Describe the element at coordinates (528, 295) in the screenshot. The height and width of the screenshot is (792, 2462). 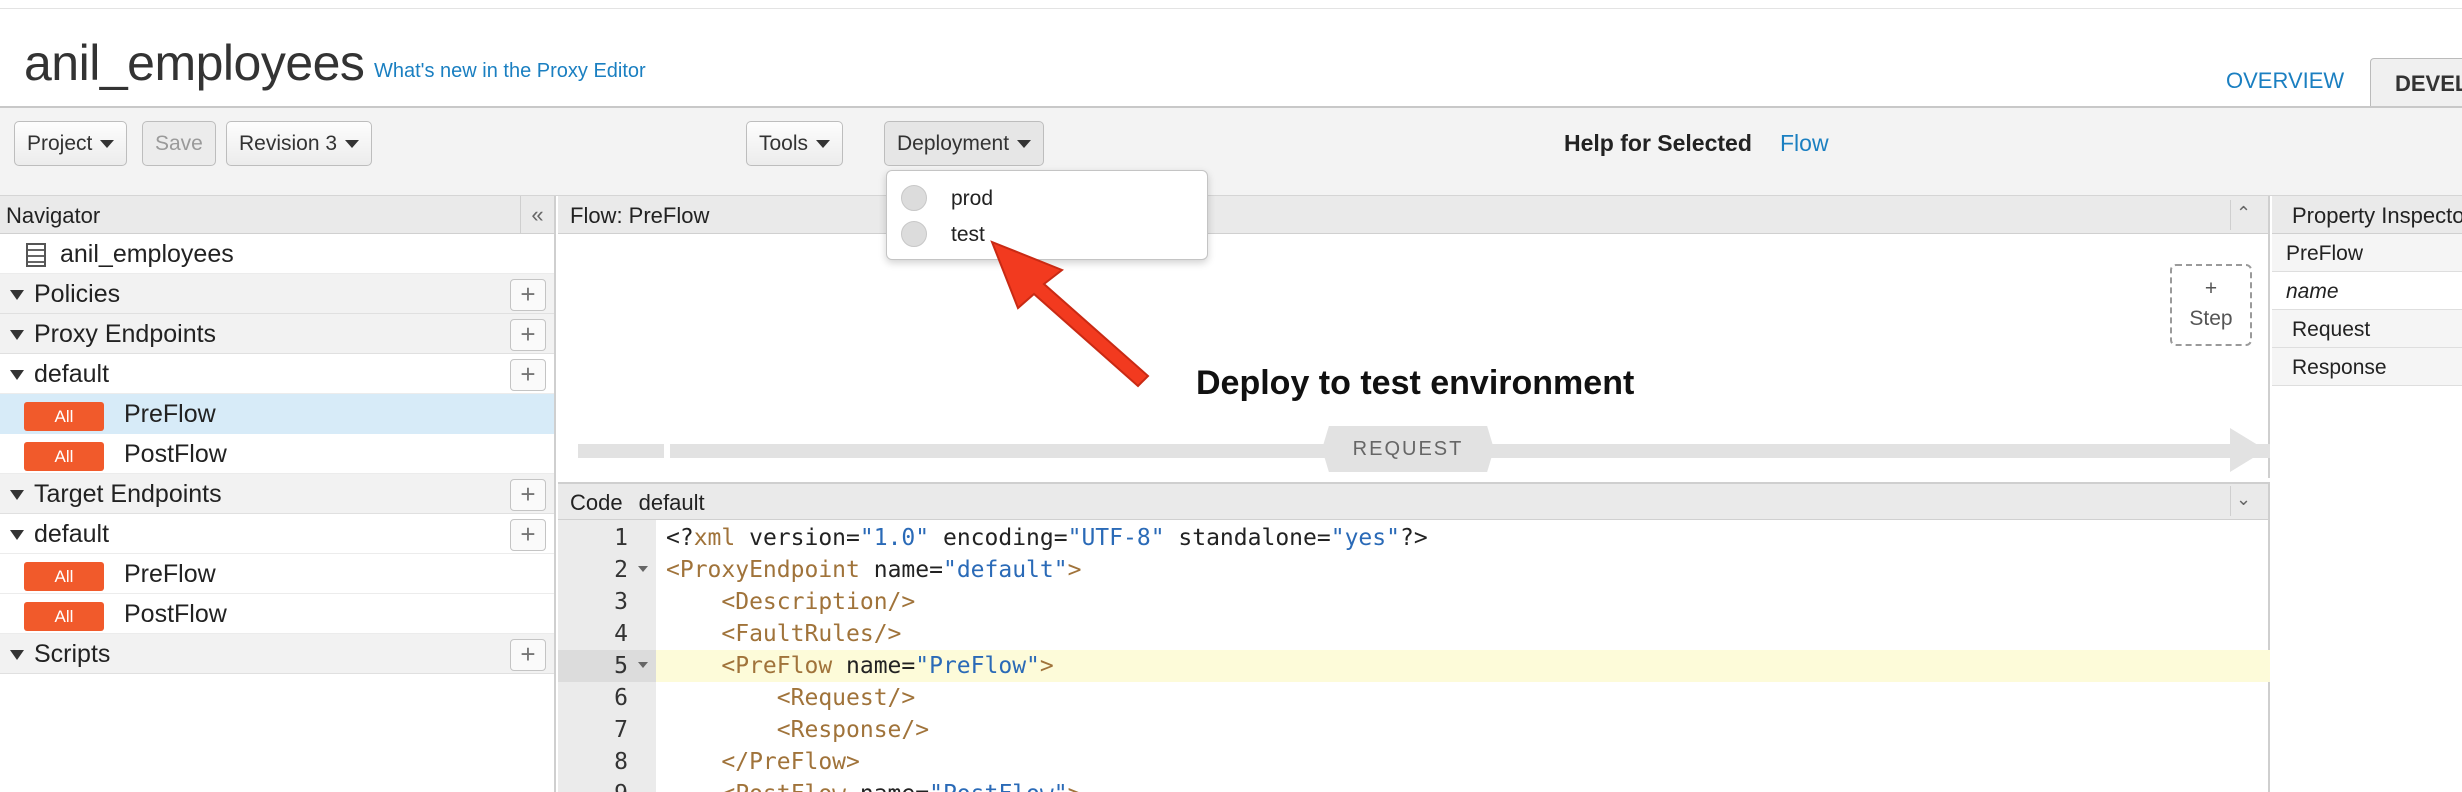
I see `add-policy-button: +` at that location.